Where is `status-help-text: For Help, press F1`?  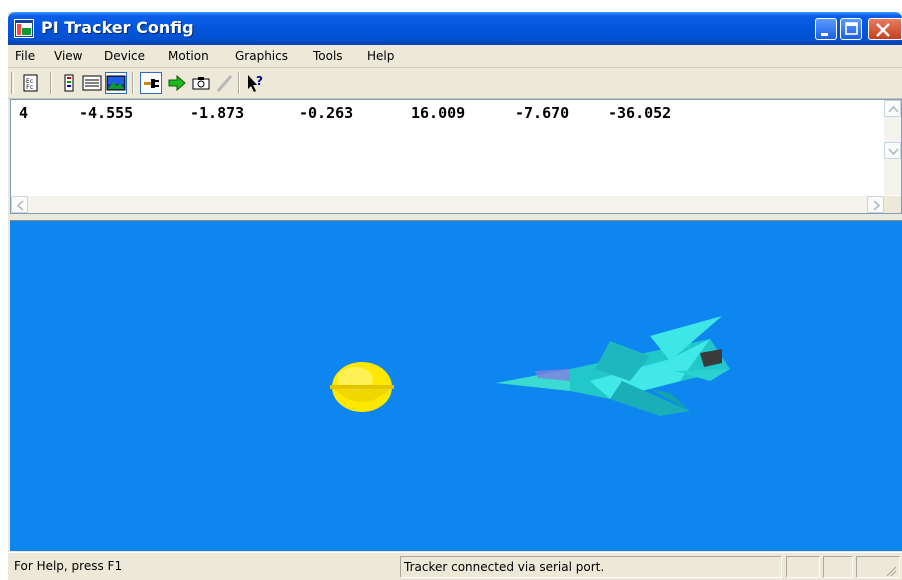
status-help-text: For Help, press F1 is located at coordinates (68, 566).